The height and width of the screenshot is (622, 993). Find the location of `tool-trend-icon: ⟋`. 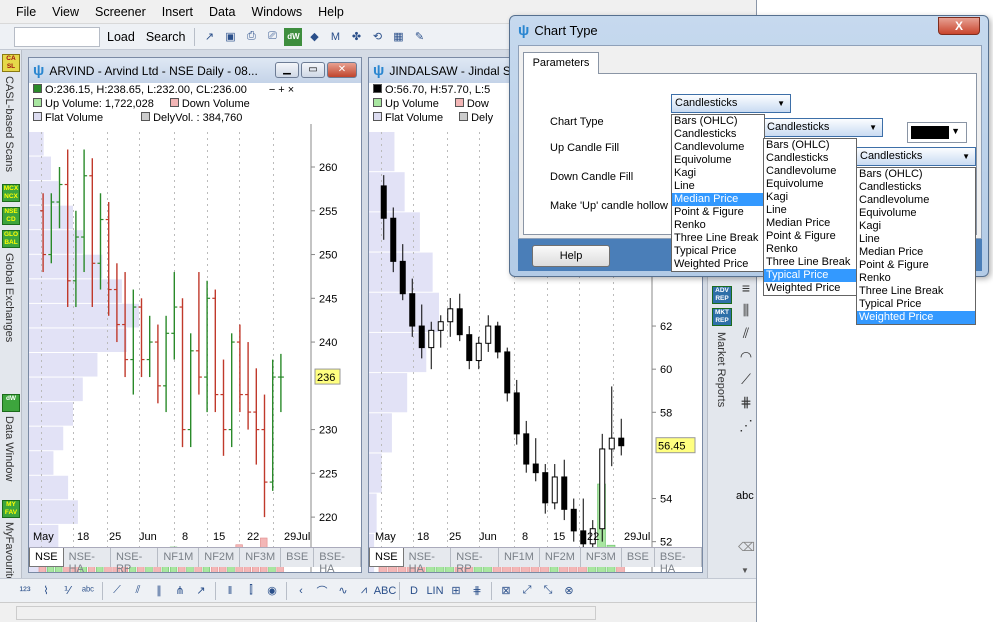

tool-trend-icon: ⟋ is located at coordinates (117, 591).